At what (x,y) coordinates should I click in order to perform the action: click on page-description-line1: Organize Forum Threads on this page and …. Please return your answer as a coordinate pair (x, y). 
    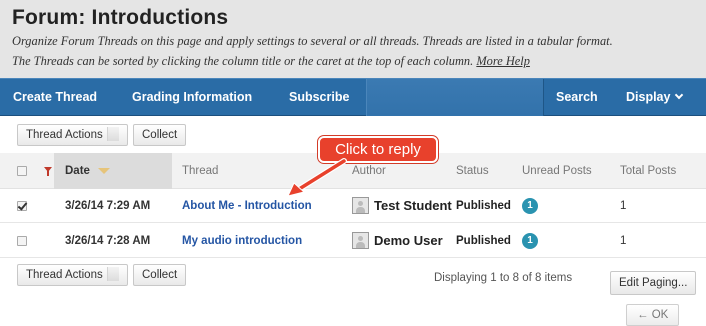
    Looking at the image, I should click on (312, 41).